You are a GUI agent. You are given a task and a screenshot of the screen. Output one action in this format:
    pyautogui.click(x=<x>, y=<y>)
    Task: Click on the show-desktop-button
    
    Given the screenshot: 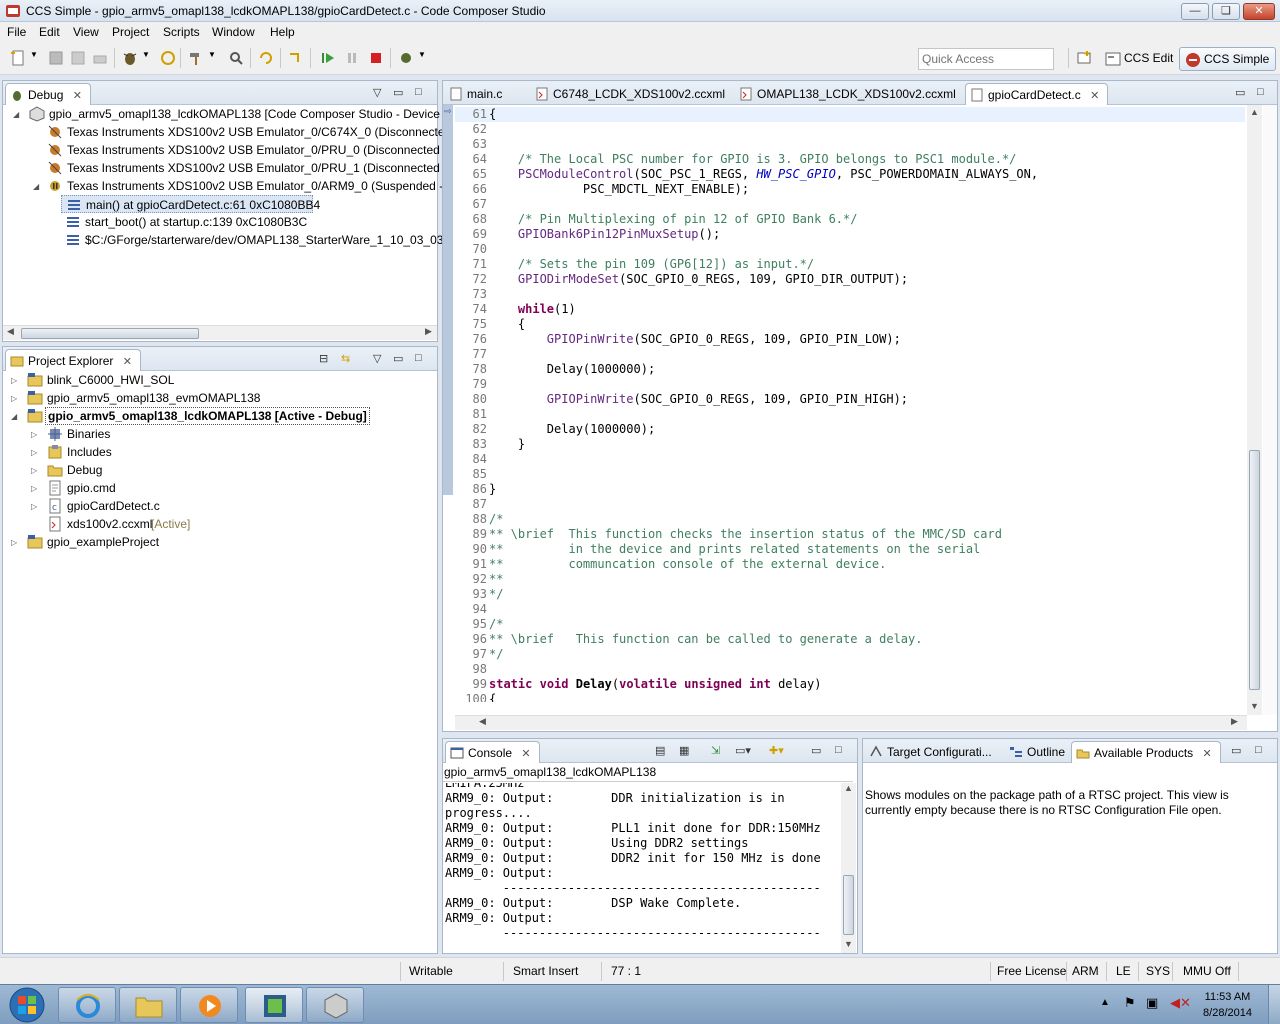 What is the action you would take?
    pyautogui.click(x=1274, y=1004)
    